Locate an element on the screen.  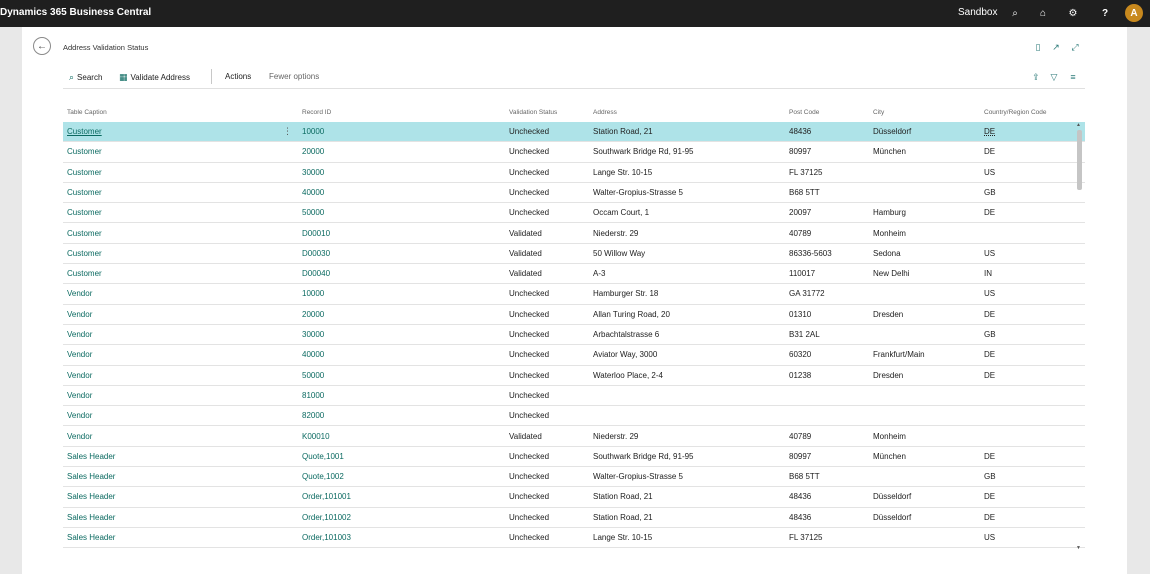
fewer-options-button: Fewer options is located at coordinates (294, 76).